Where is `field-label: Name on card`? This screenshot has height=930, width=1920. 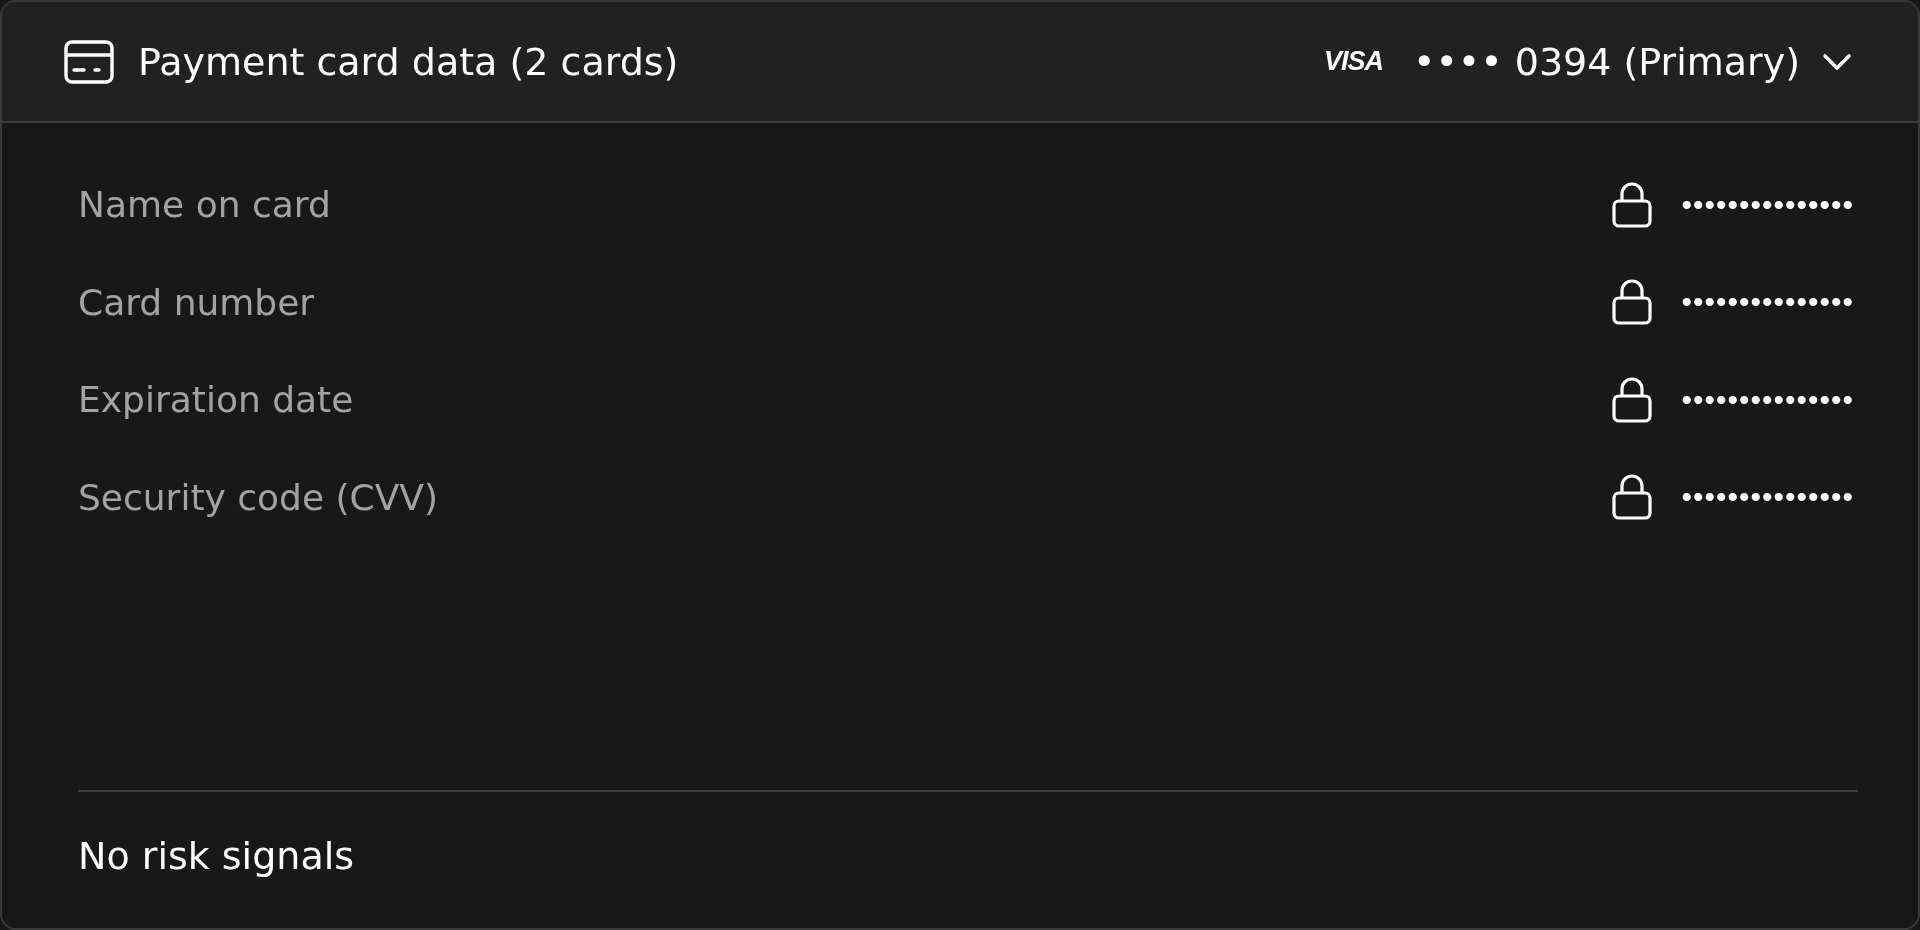 field-label: Name on card is located at coordinates (205, 205).